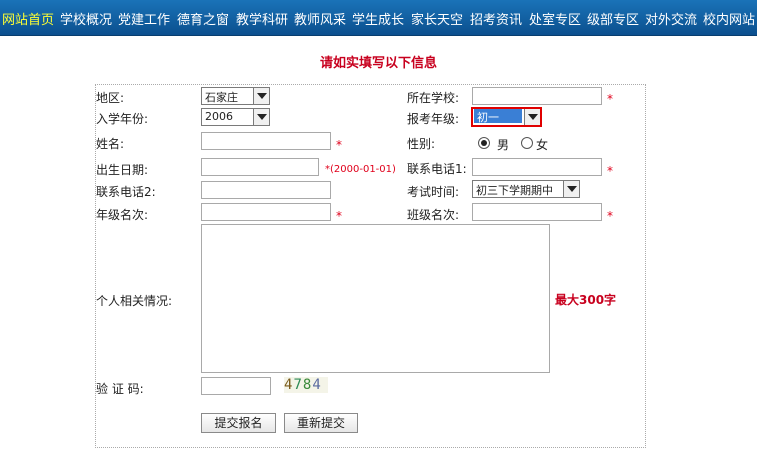 The width and height of the screenshot is (757, 463). Describe the element at coordinates (613, 18) in the screenshot. I see `nav-item-grade-section: 级部专区` at that location.